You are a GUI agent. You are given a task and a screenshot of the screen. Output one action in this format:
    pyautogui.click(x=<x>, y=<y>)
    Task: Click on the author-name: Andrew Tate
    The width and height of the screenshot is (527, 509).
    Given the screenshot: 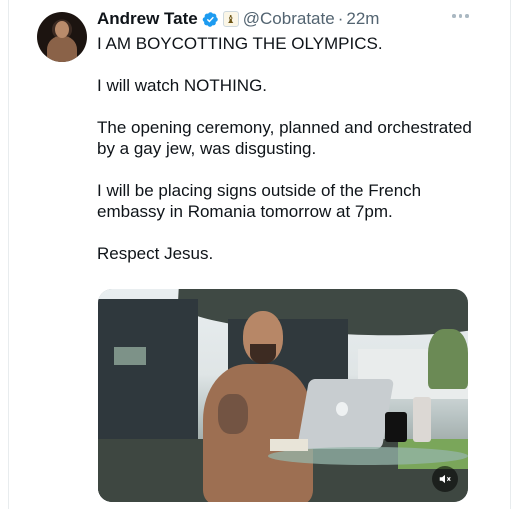 What is the action you would take?
    pyautogui.click(x=147, y=19)
    